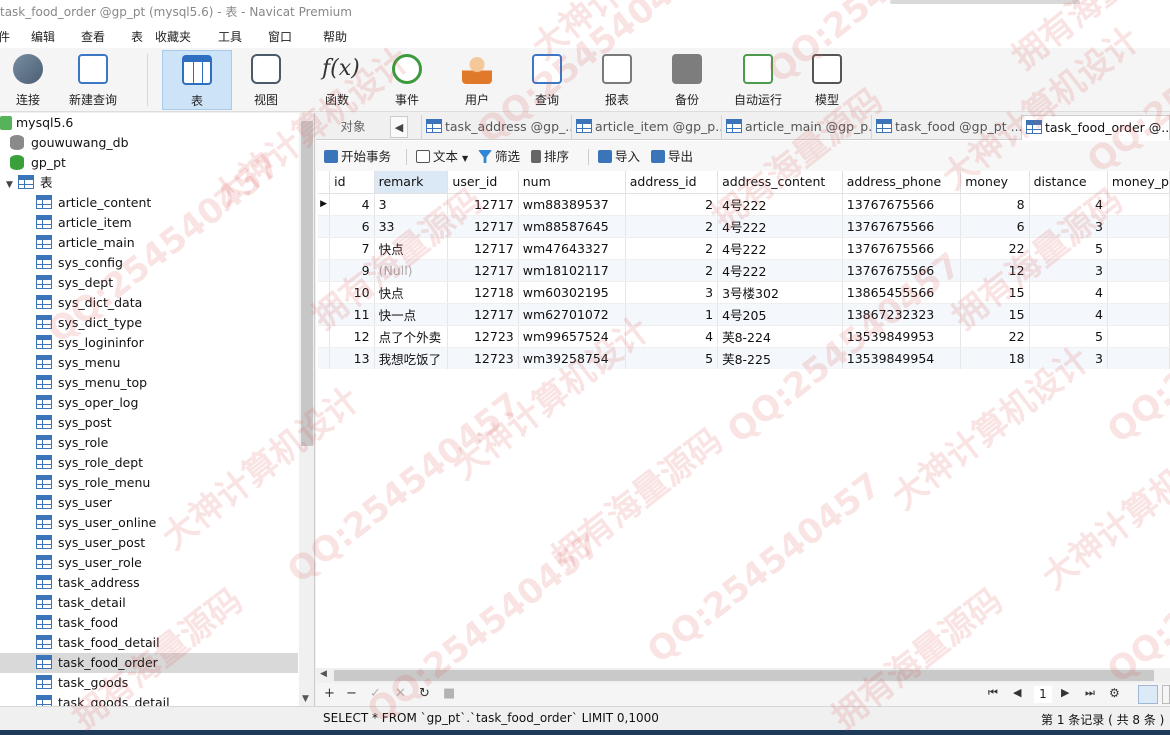 The width and height of the screenshot is (1170, 735). What do you see at coordinates (173, 36) in the screenshot?
I see `menu-favorites: 收藏夹` at bounding box center [173, 36].